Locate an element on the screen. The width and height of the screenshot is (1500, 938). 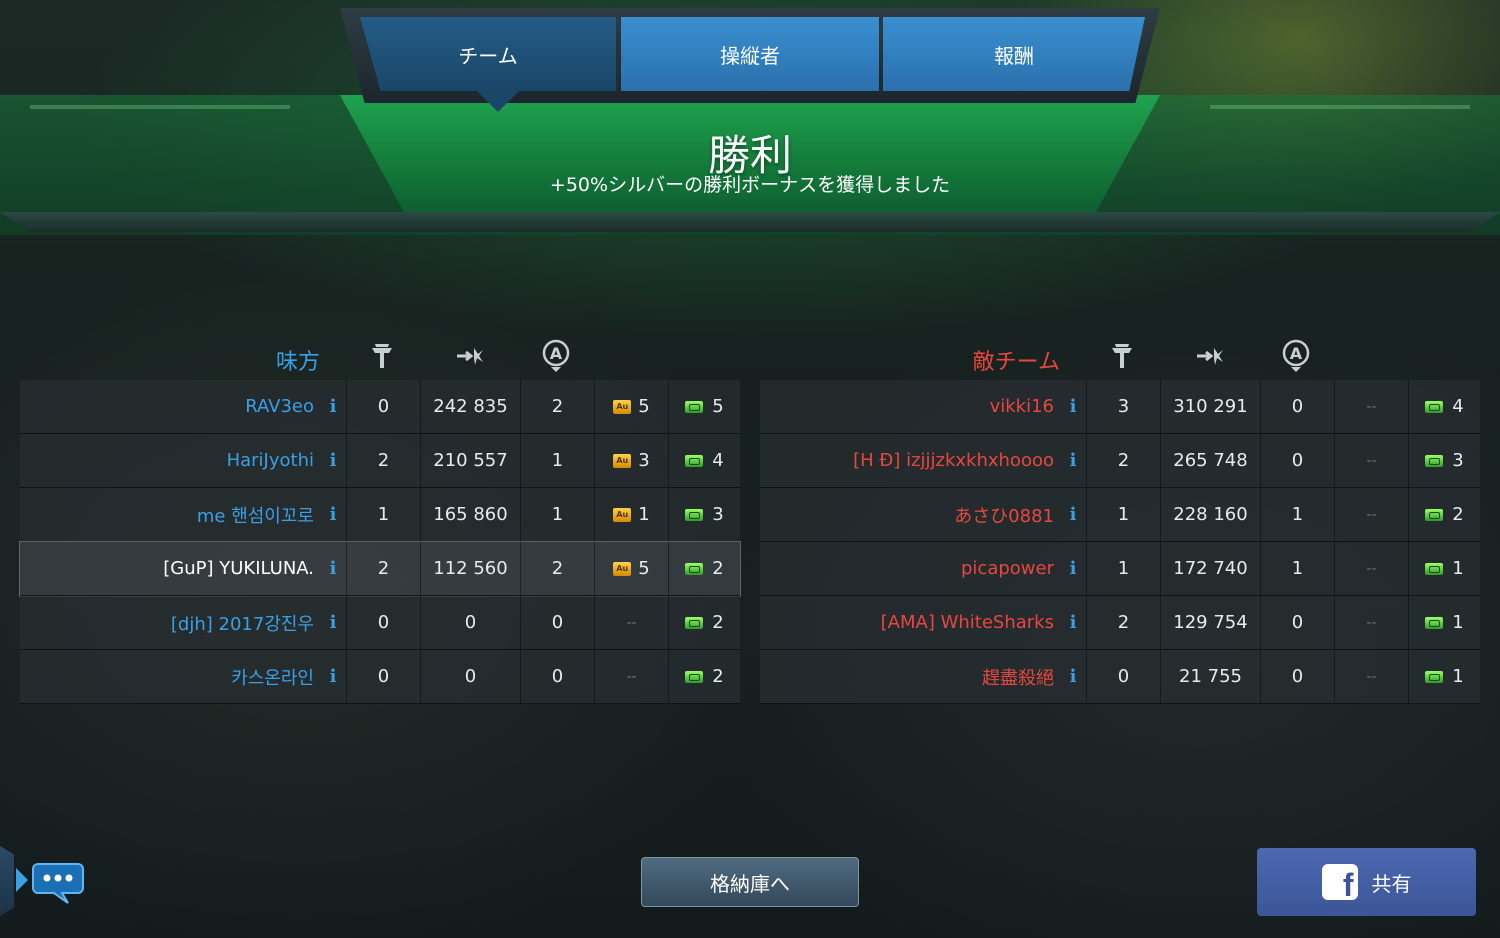
player-name: [AMA] WhiteSharks is located at coordinates (967, 622).